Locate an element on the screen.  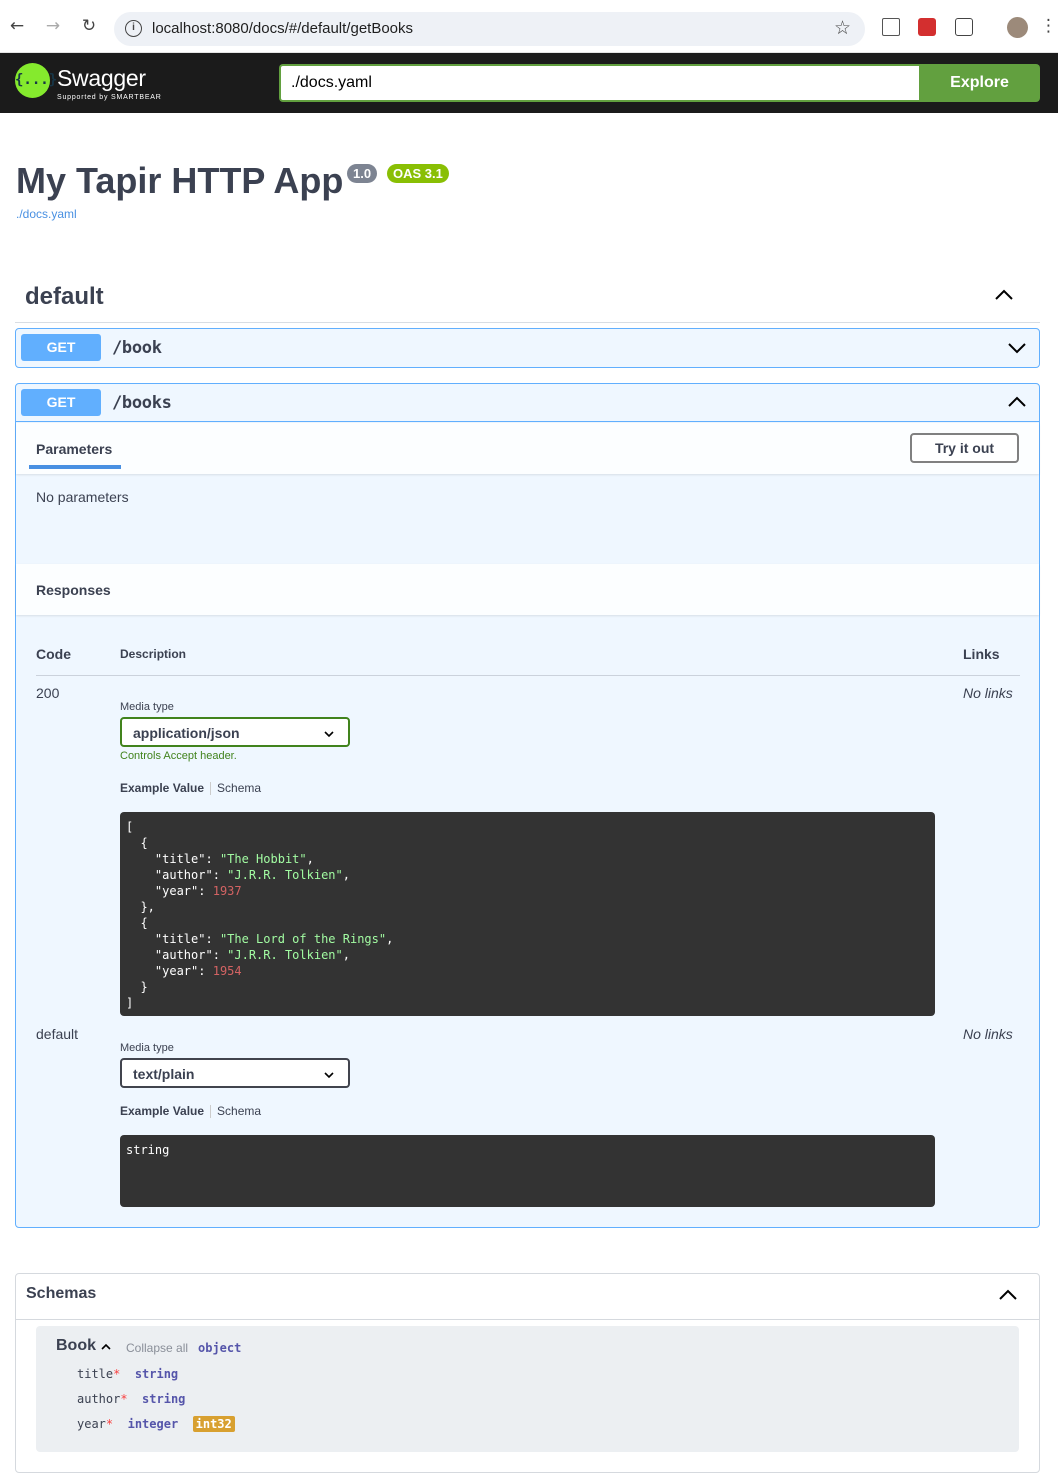
tab-underline is located at coordinates (75, 467).